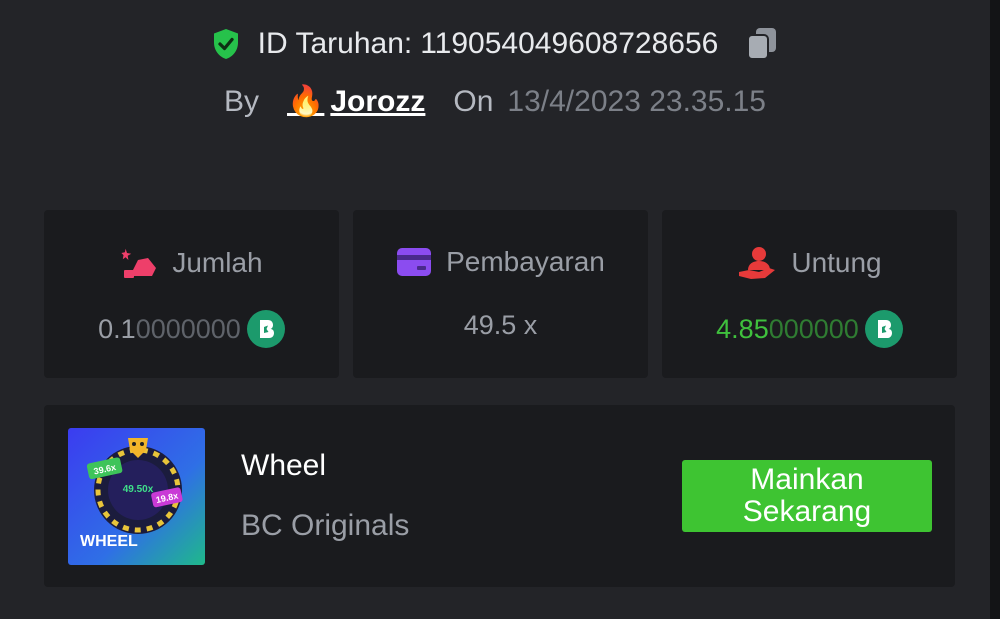 Image resolution: width=1000 pixels, height=619 pixels. What do you see at coordinates (495, 101) in the screenshot?
I see `bet-author-row: By 🔥 Jorozz On 13/4/2023 23.35.15` at bounding box center [495, 101].